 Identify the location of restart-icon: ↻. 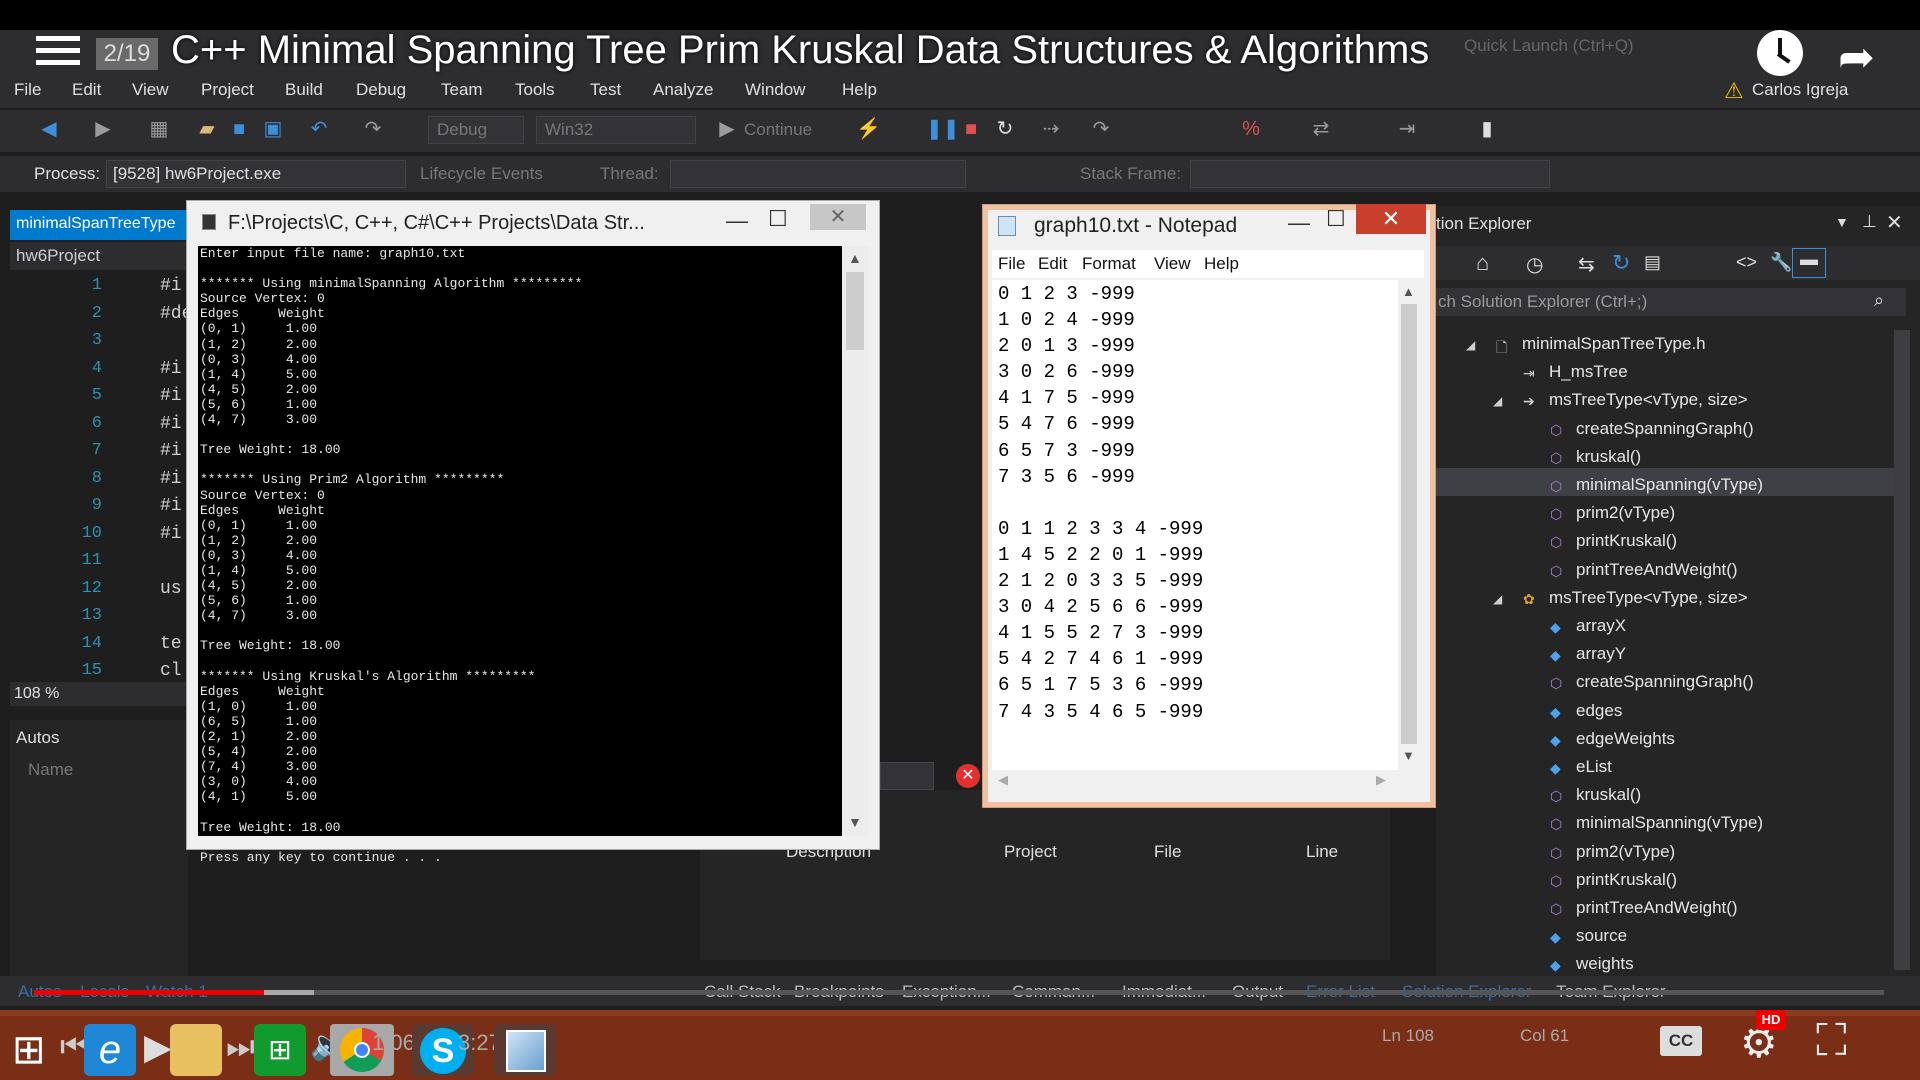
(1005, 129).